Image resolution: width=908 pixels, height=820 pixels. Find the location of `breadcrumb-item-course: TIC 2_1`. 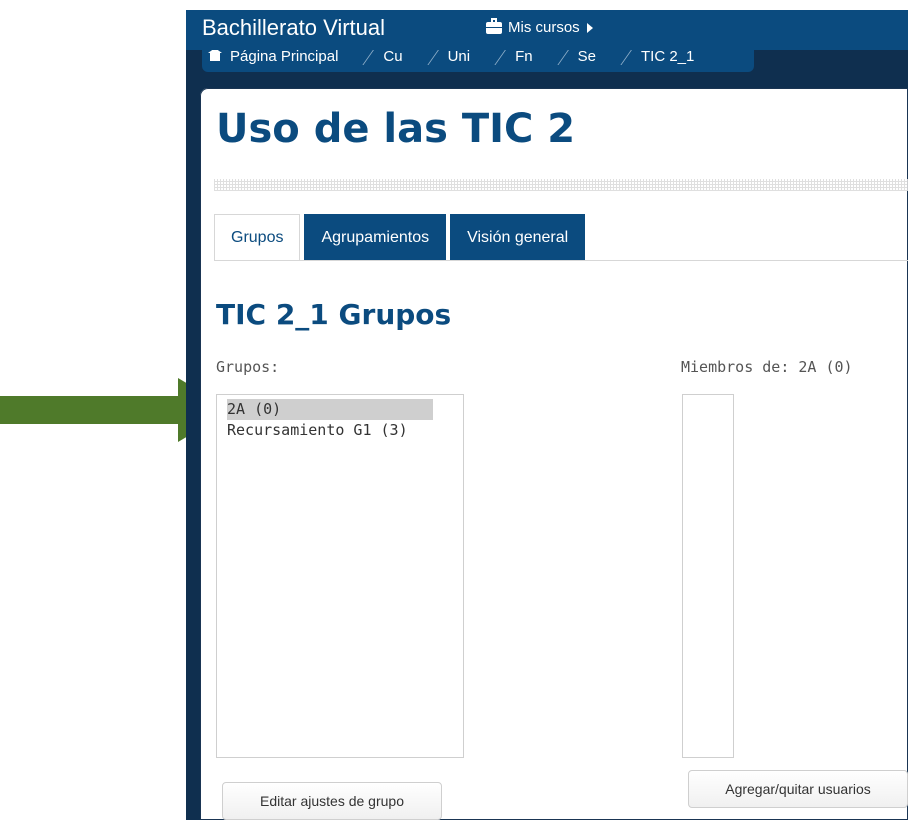

breadcrumb-item-course: TIC 2_1 is located at coordinates (667, 57).